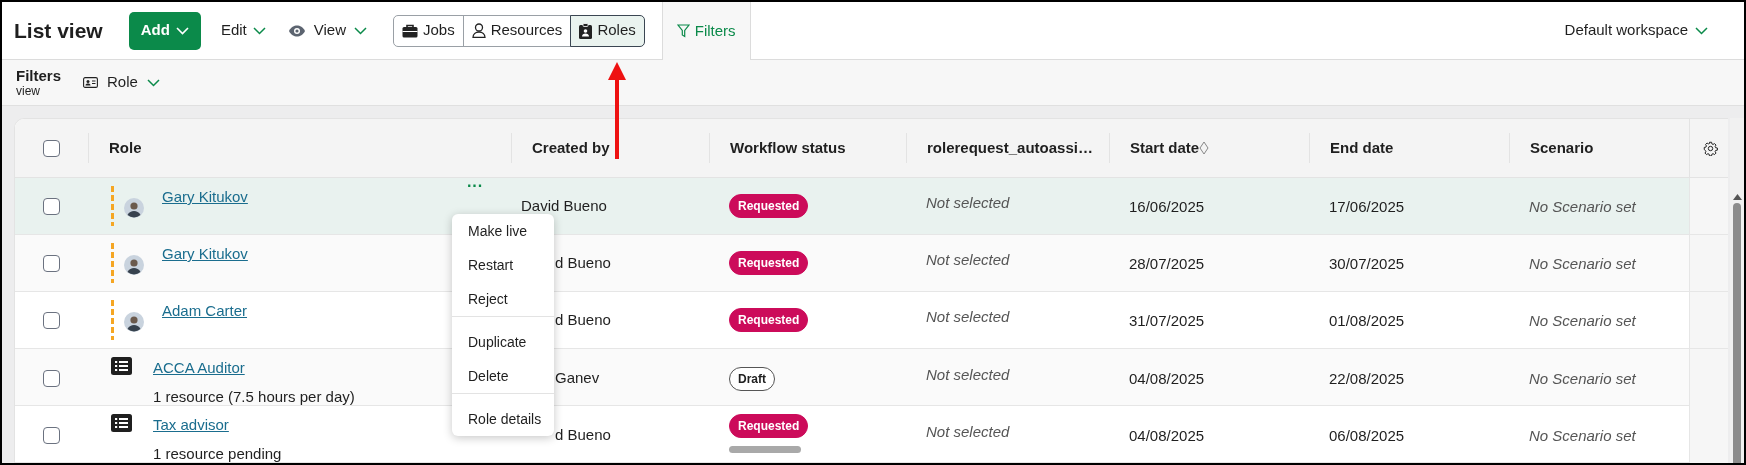  I want to click on eye-icon, so click(296, 30).